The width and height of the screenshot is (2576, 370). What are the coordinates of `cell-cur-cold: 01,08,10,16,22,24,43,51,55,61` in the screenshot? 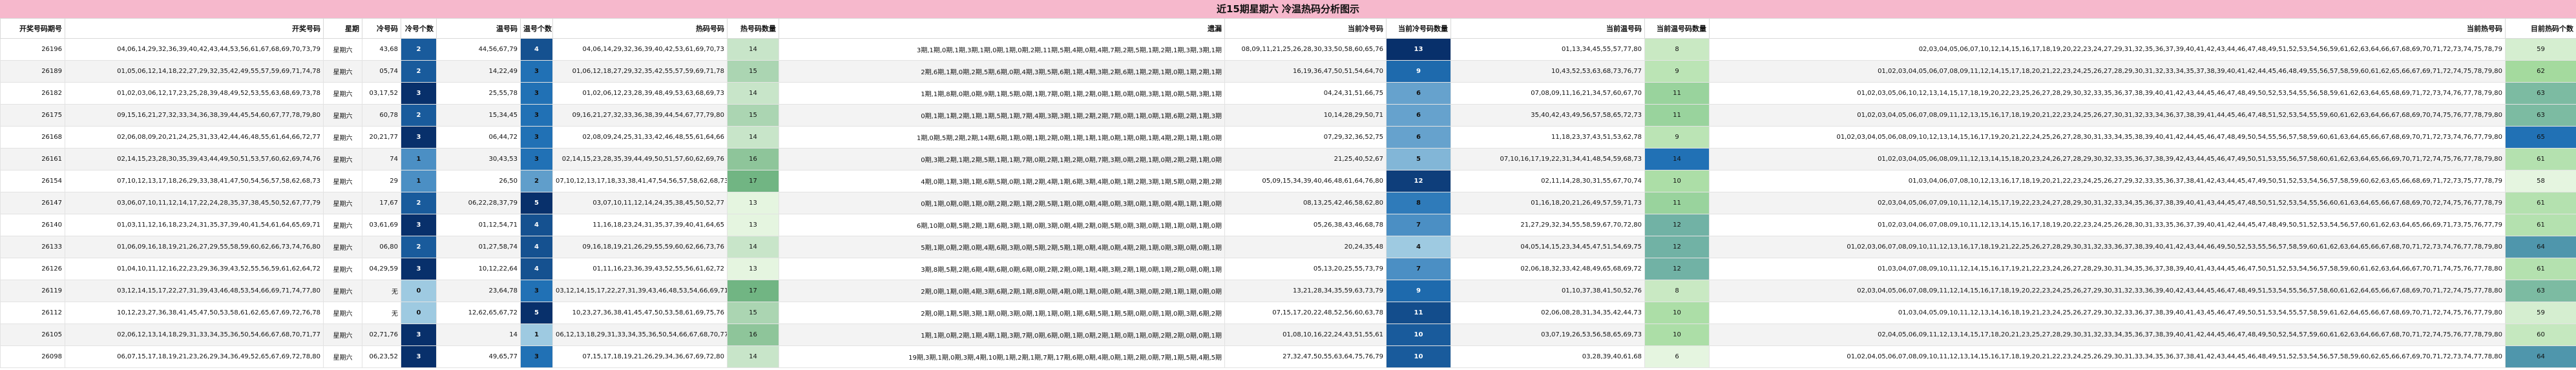 It's located at (1305, 335).